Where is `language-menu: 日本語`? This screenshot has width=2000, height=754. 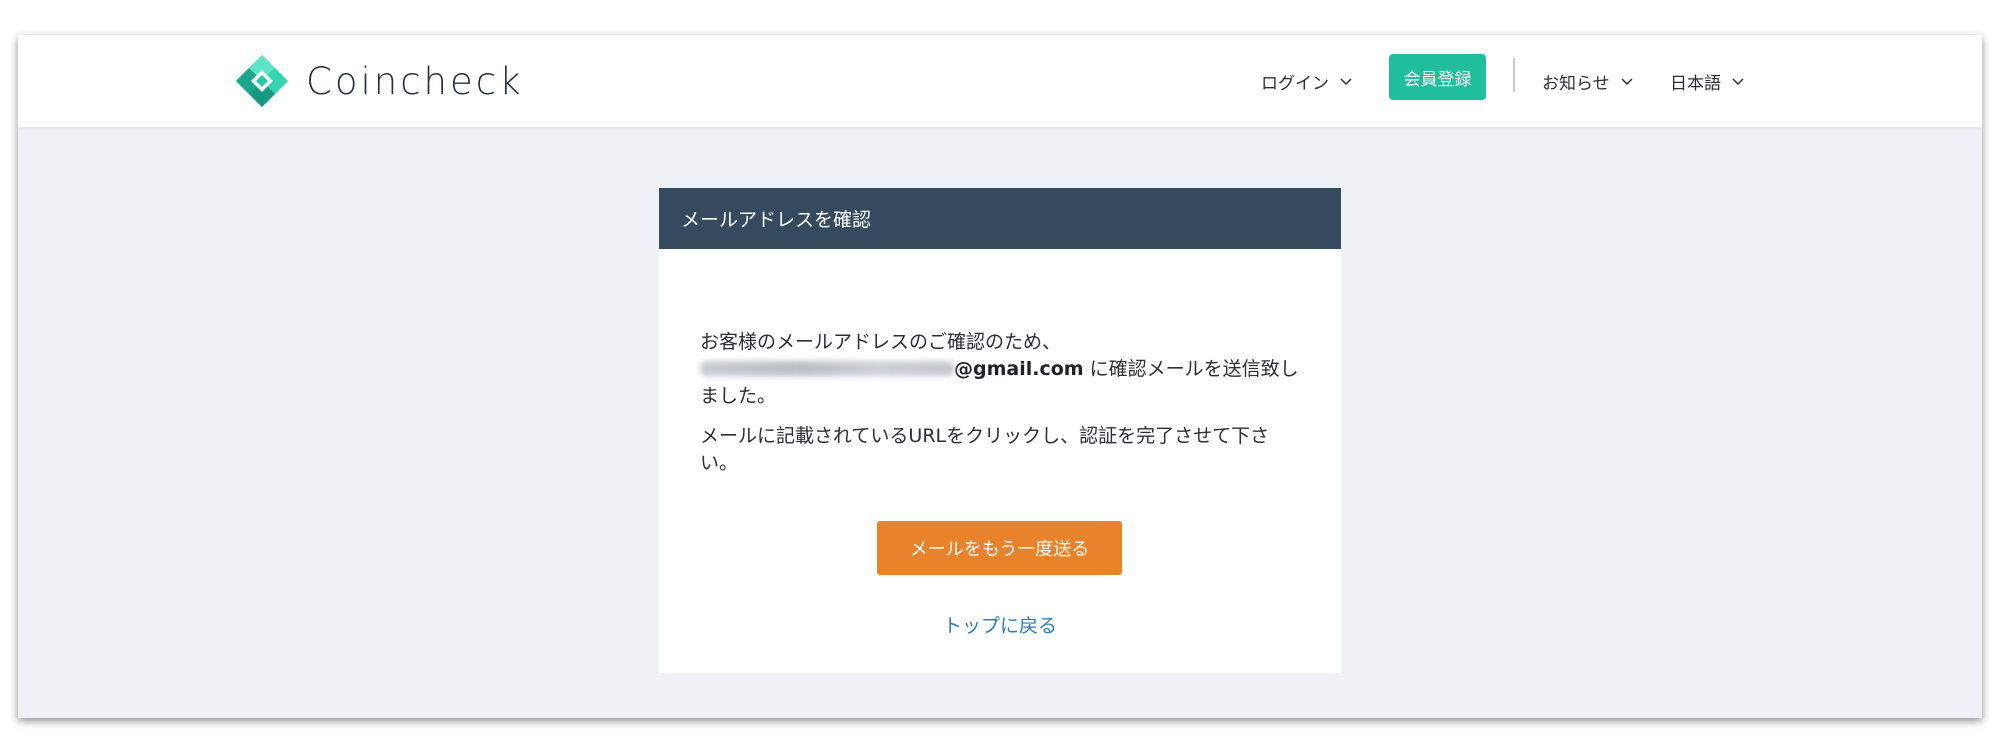
language-menu: 日本語 is located at coordinates (1707, 81).